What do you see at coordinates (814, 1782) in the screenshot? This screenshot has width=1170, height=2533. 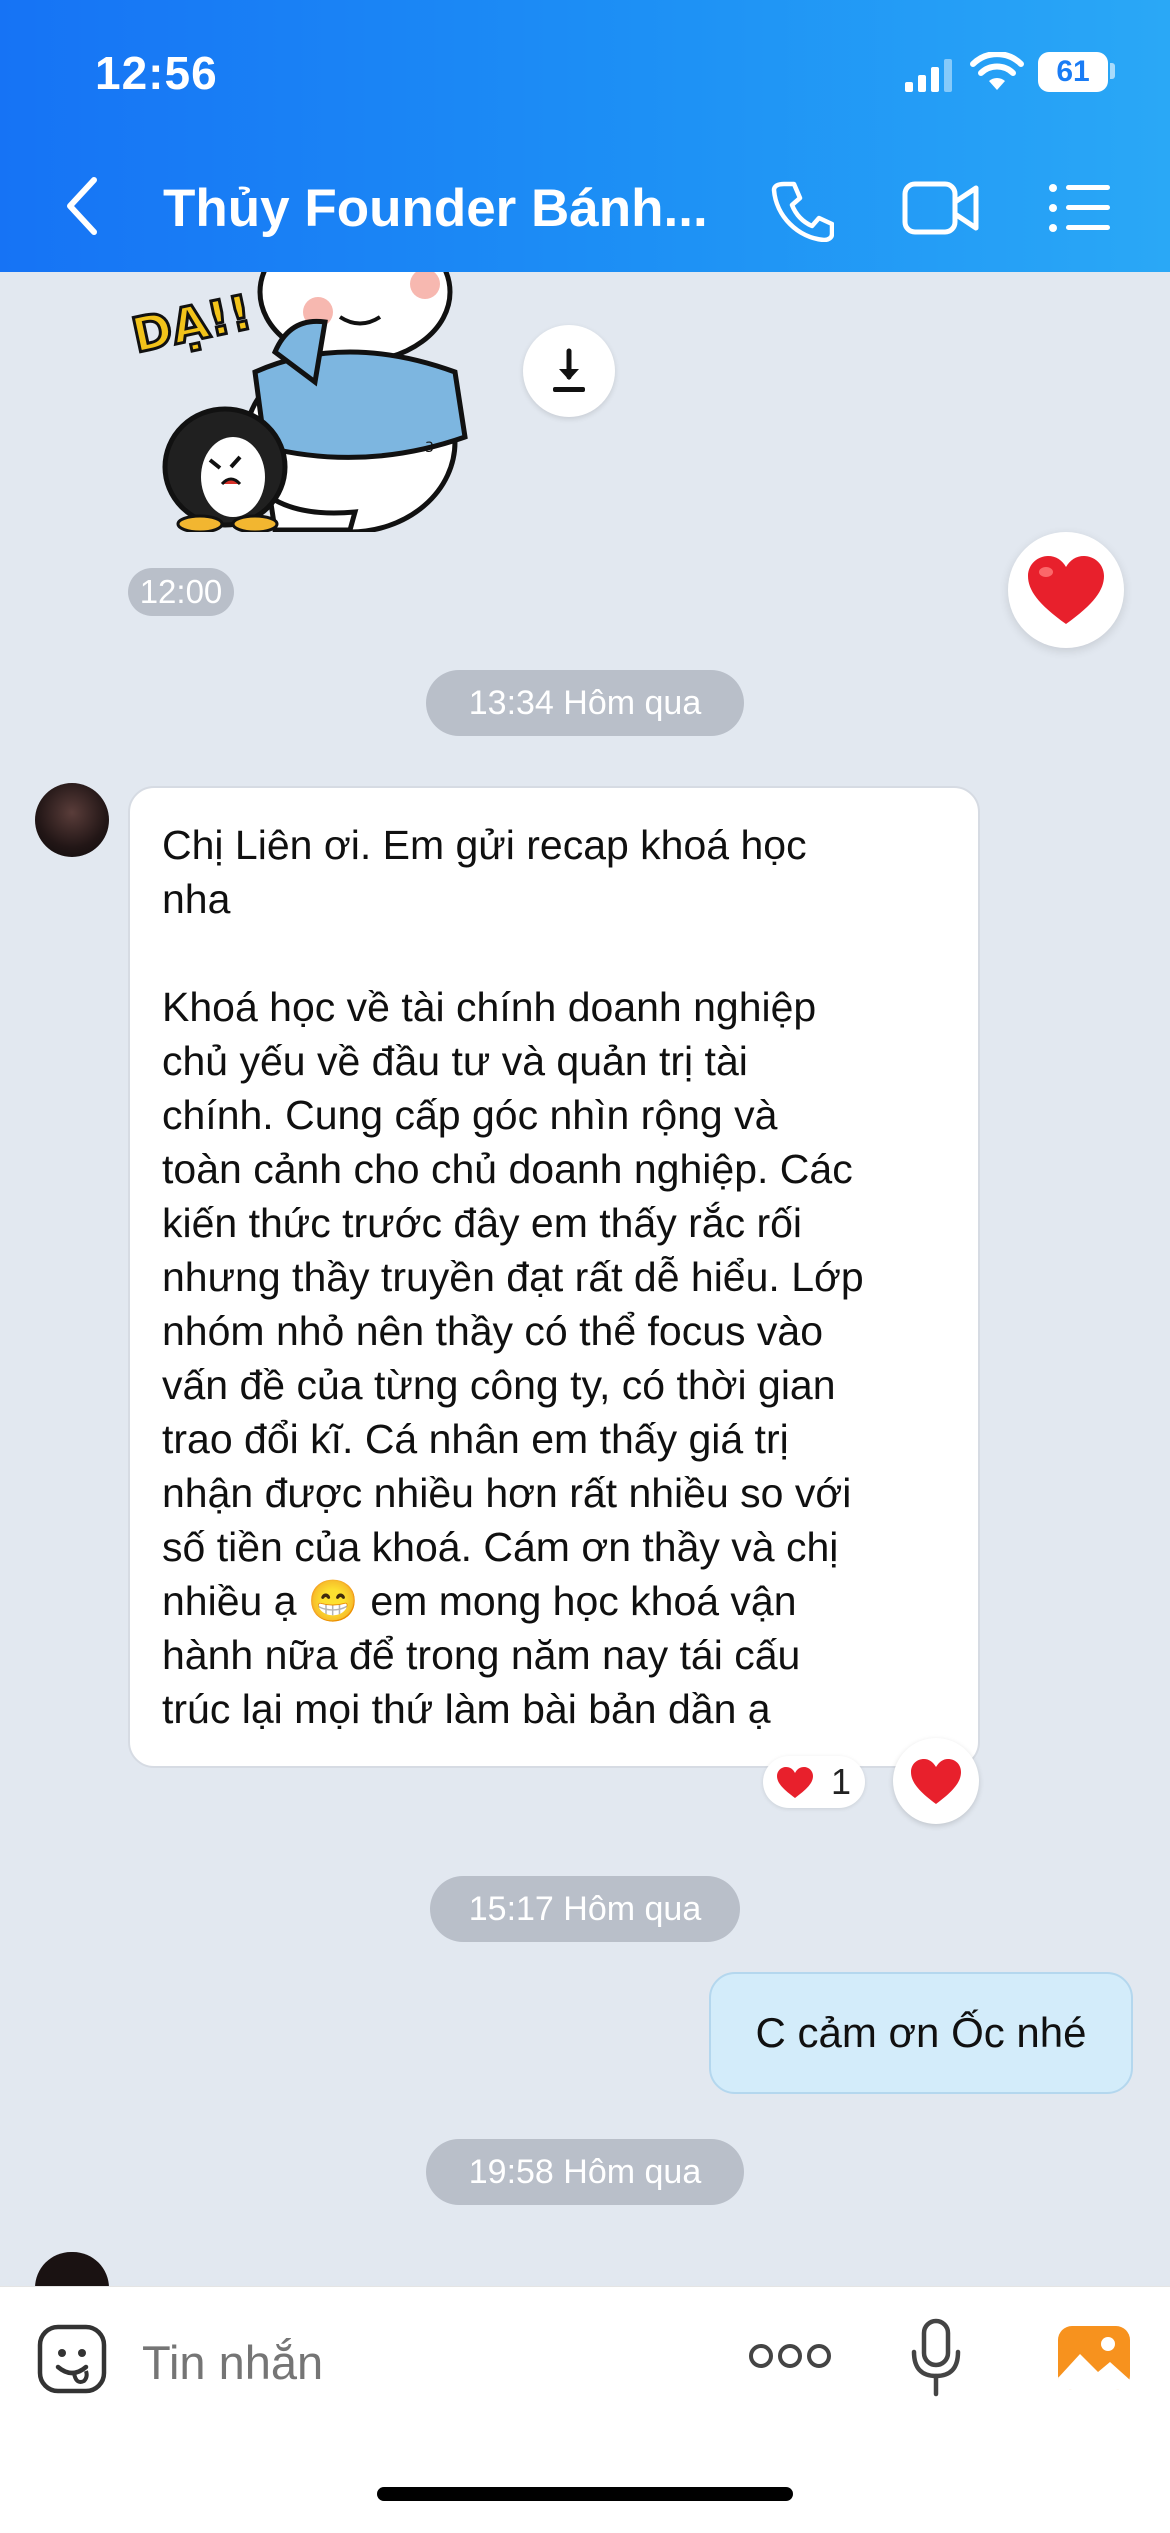 I see `reaction-count-badge: 1` at bounding box center [814, 1782].